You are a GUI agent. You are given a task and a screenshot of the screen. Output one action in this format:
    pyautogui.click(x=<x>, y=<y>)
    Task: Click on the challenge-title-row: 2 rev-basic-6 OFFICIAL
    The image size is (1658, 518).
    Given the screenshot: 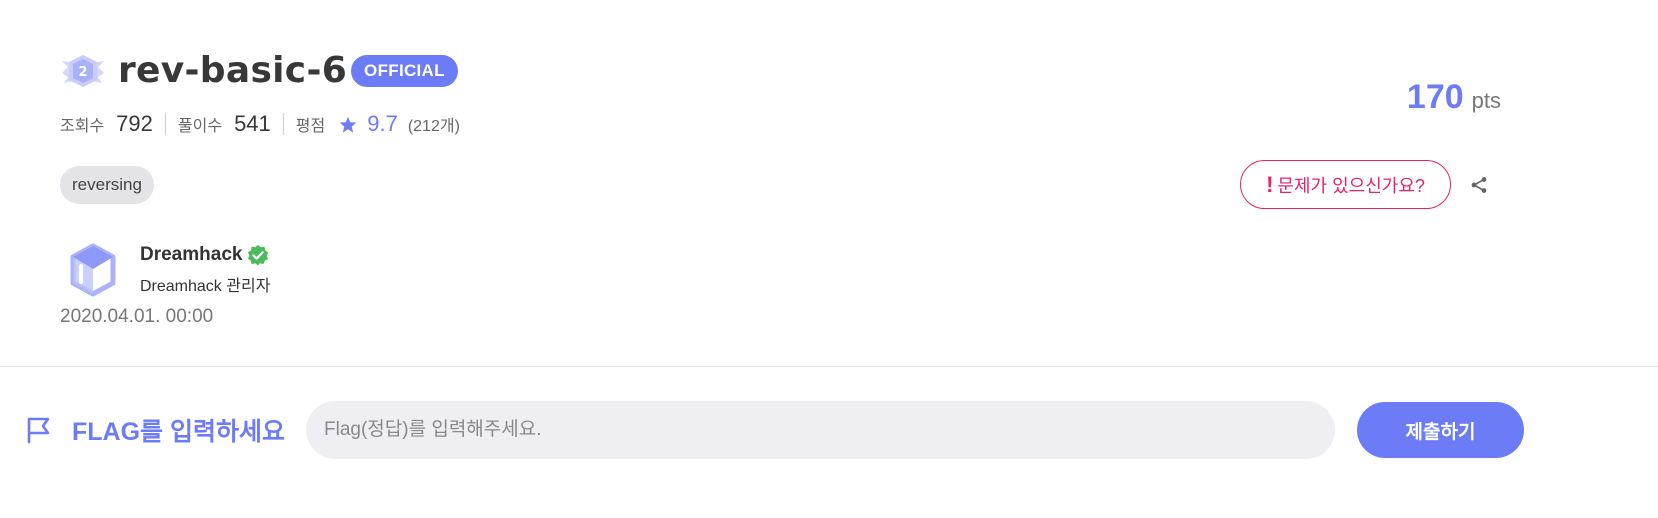 What is the action you would take?
    pyautogui.click(x=259, y=70)
    